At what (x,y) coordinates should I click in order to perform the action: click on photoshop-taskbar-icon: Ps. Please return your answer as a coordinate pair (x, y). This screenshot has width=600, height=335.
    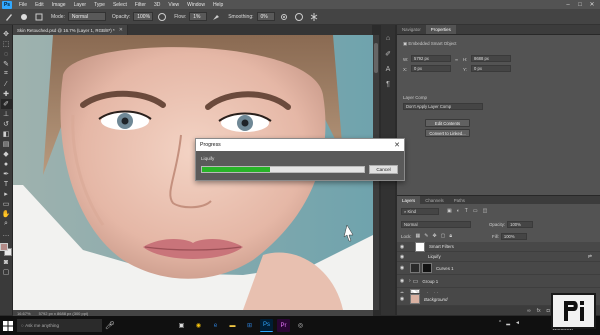
    Looking at the image, I should click on (266, 325).